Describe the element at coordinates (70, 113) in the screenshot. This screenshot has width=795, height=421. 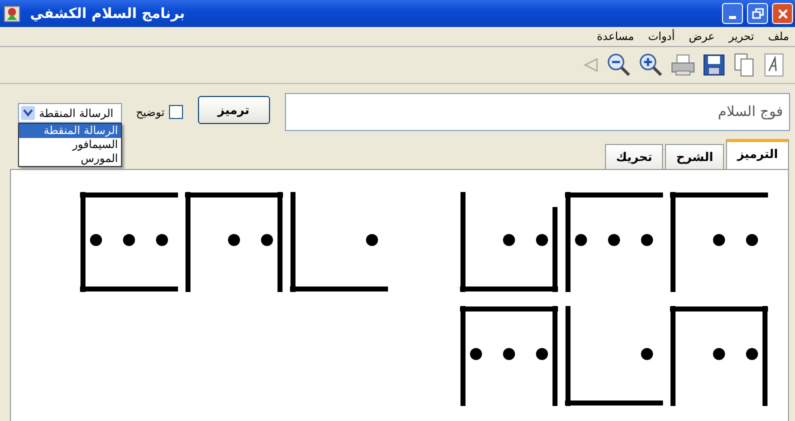
I see `cipher-select: الرسالة المنقطة` at that location.